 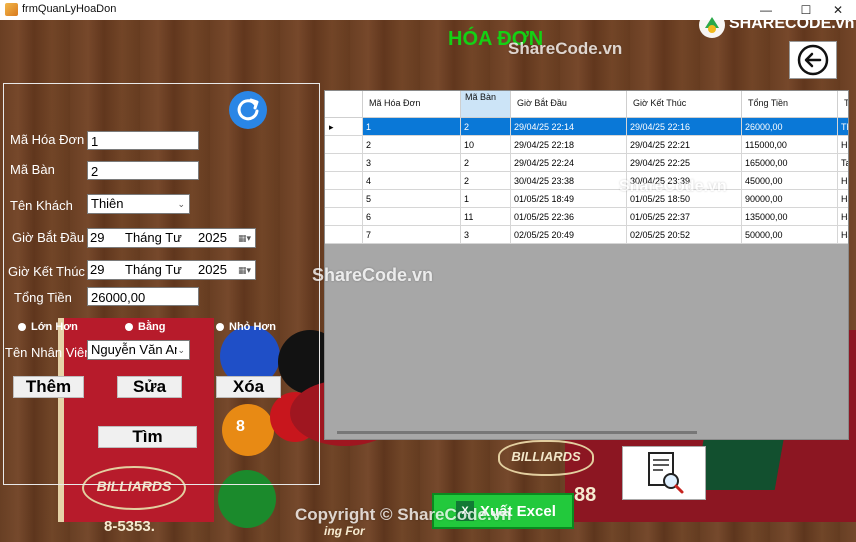 I want to click on table-cell: 115000,00, so click(x=790, y=145).